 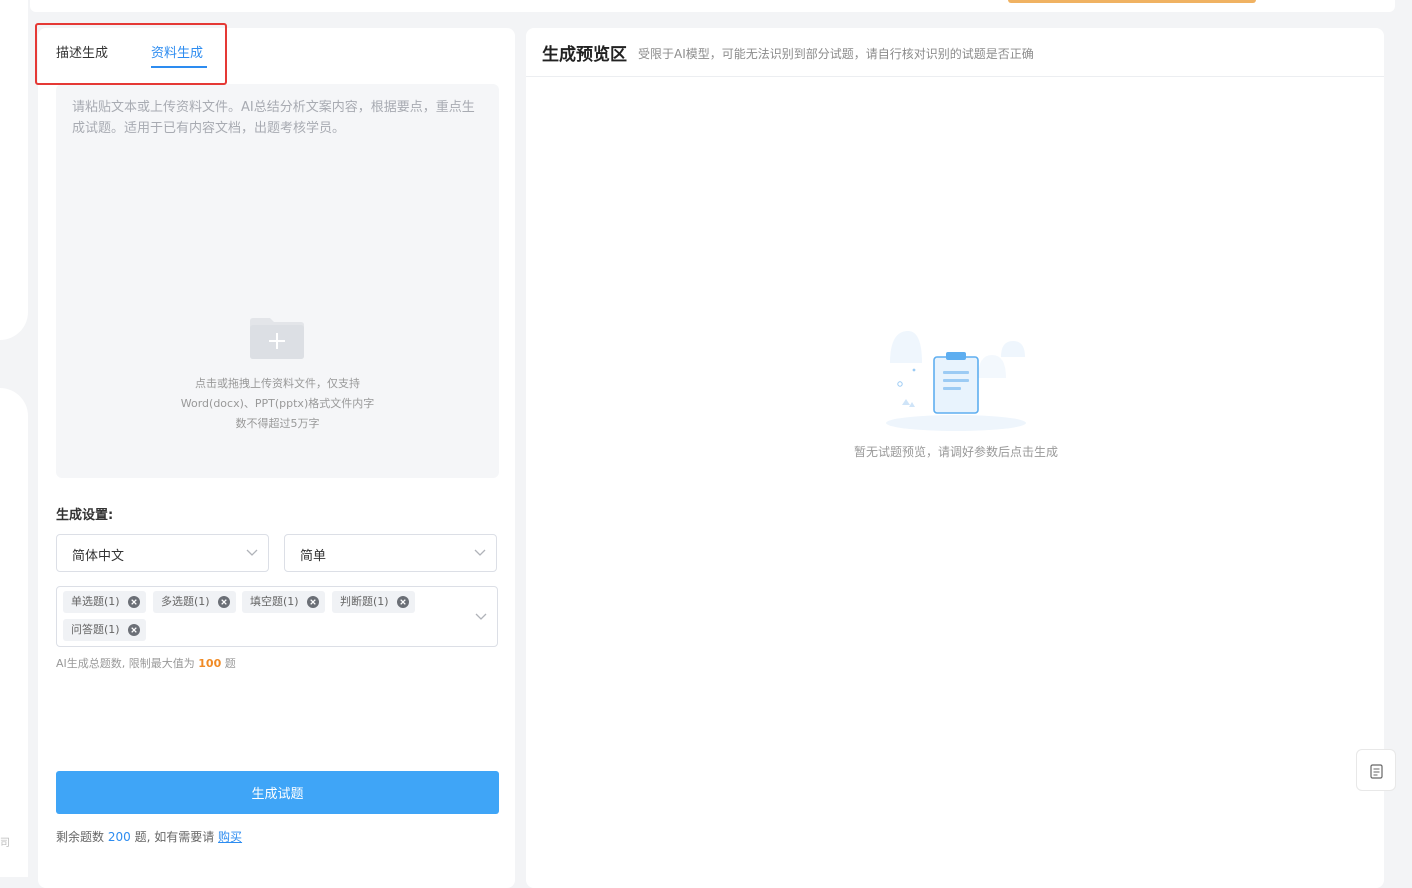 What do you see at coordinates (274, 601) in the screenshot?
I see `question-type-tag-label: 填空题(1)` at bounding box center [274, 601].